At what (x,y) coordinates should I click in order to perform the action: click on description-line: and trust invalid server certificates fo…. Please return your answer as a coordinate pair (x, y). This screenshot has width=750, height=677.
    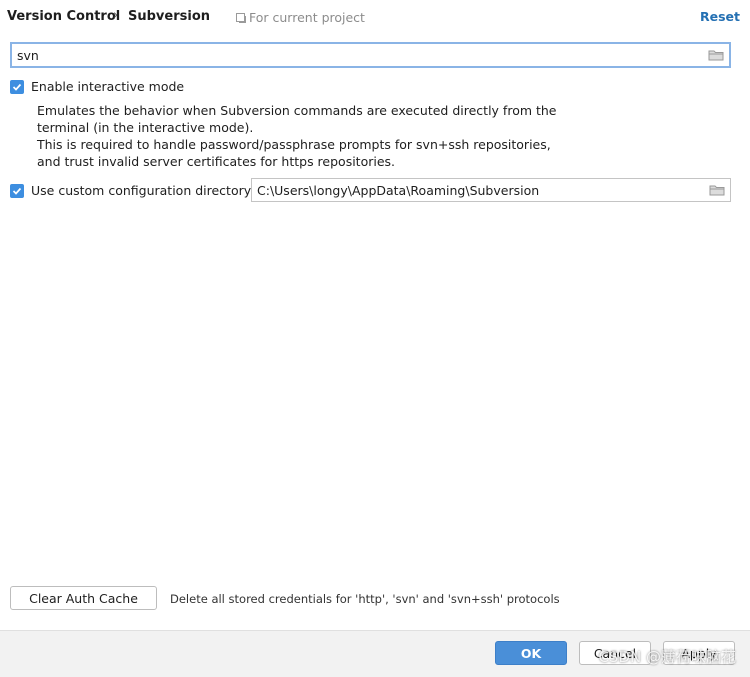
    Looking at the image, I should click on (216, 161).